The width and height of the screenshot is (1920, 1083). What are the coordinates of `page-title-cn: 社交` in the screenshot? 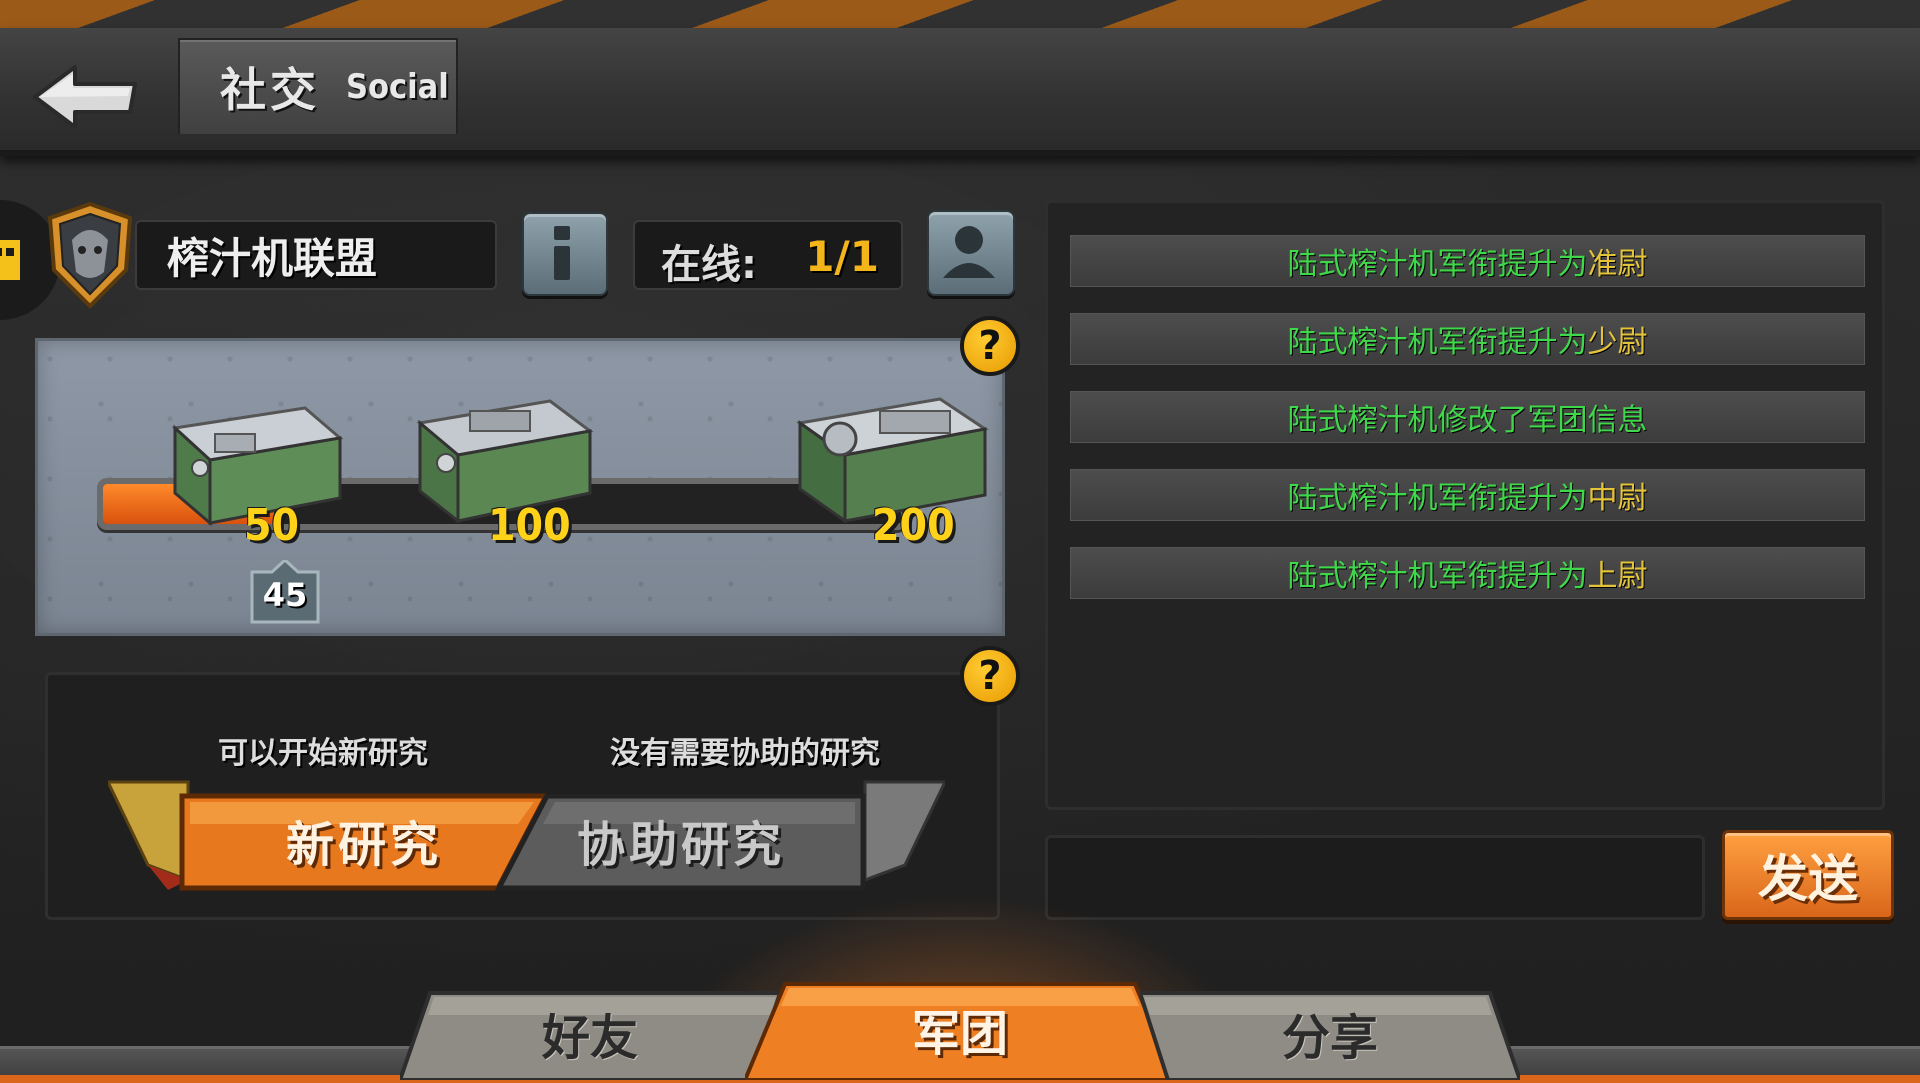 It's located at (270, 90).